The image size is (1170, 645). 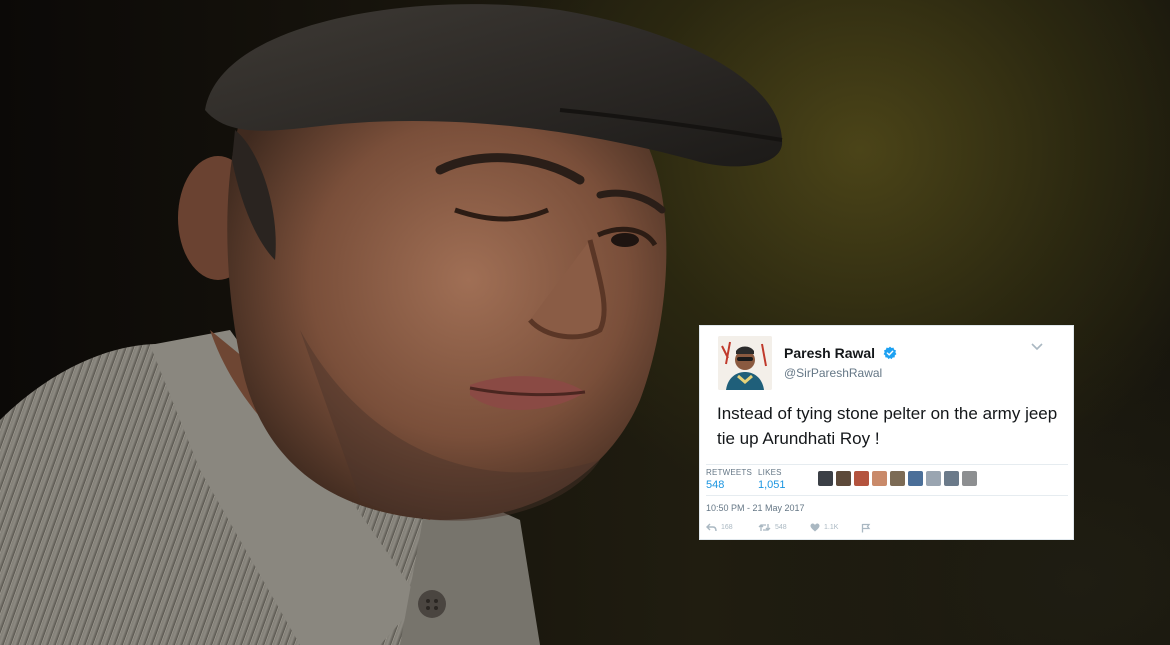 I want to click on like-button: 1.1K, so click(x=824, y=527).